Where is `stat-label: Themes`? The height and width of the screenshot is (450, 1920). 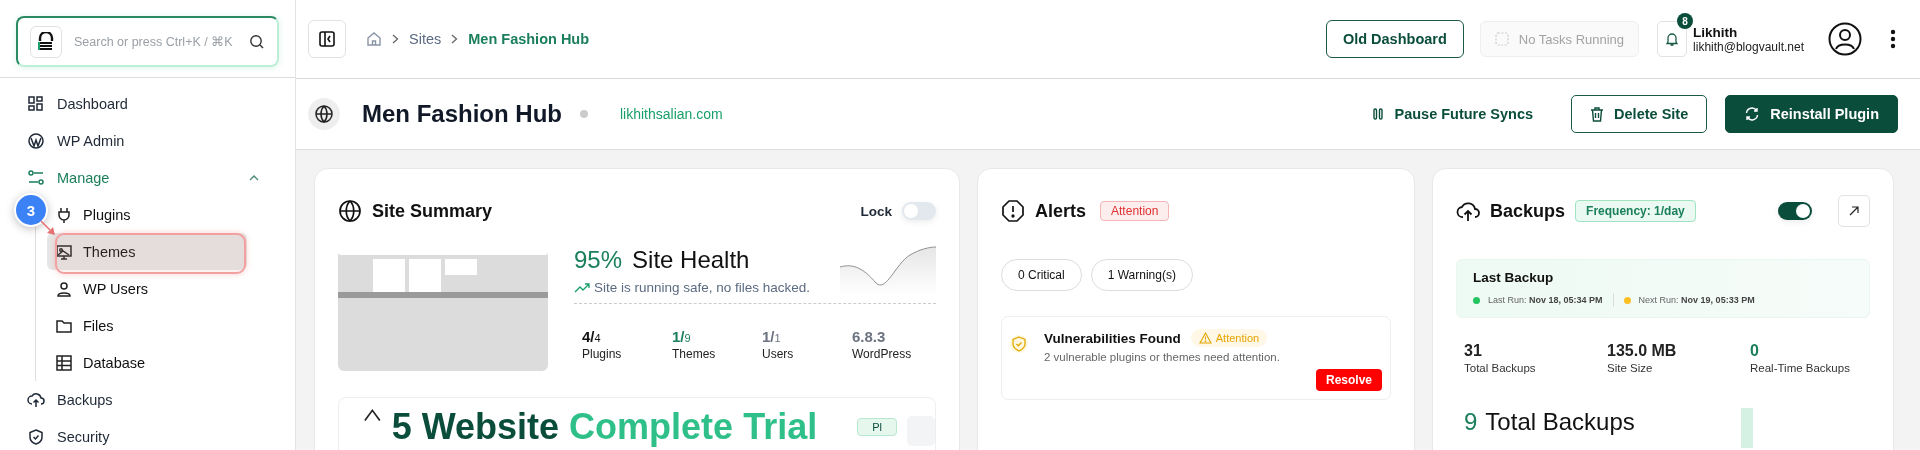
stat-label: Themes is located at coordinates (694, 354).